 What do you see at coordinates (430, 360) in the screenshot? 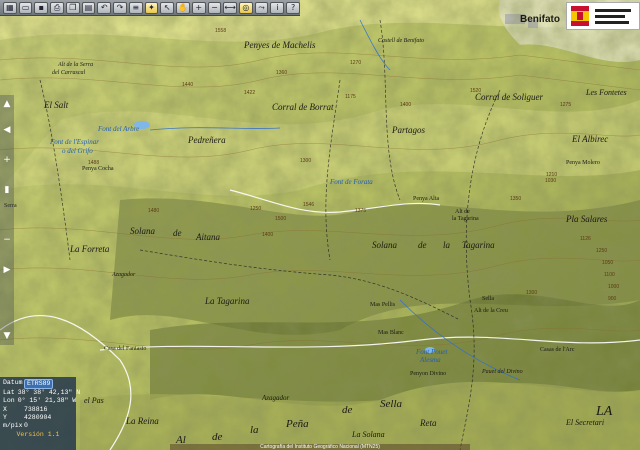
I see `place-alesma: Alesma` at bounding box center [430, 360].